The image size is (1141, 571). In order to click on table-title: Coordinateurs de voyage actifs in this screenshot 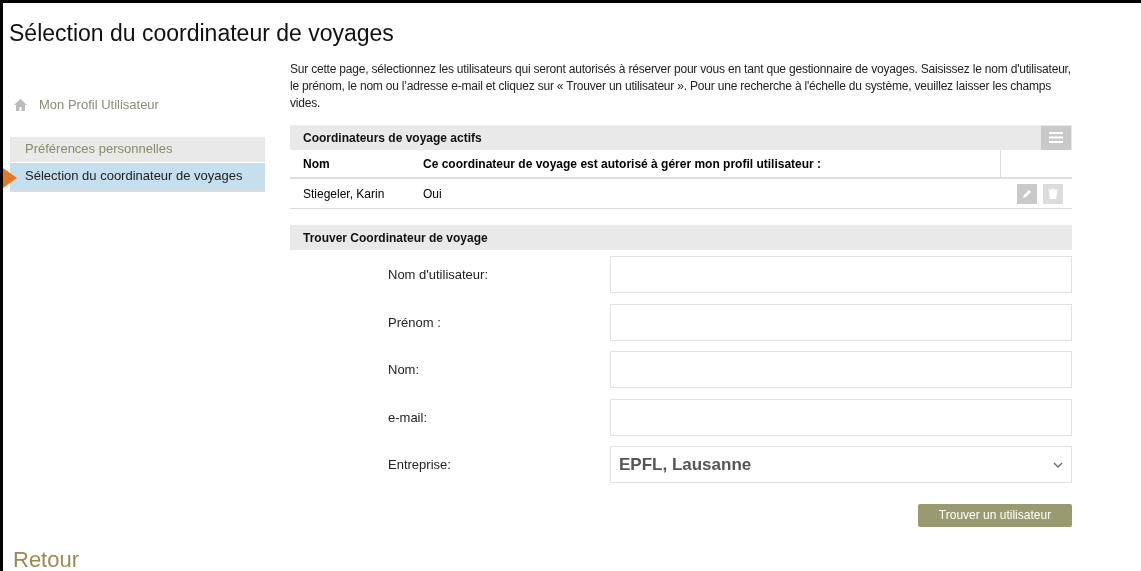, I will do `click(392, 138)`.